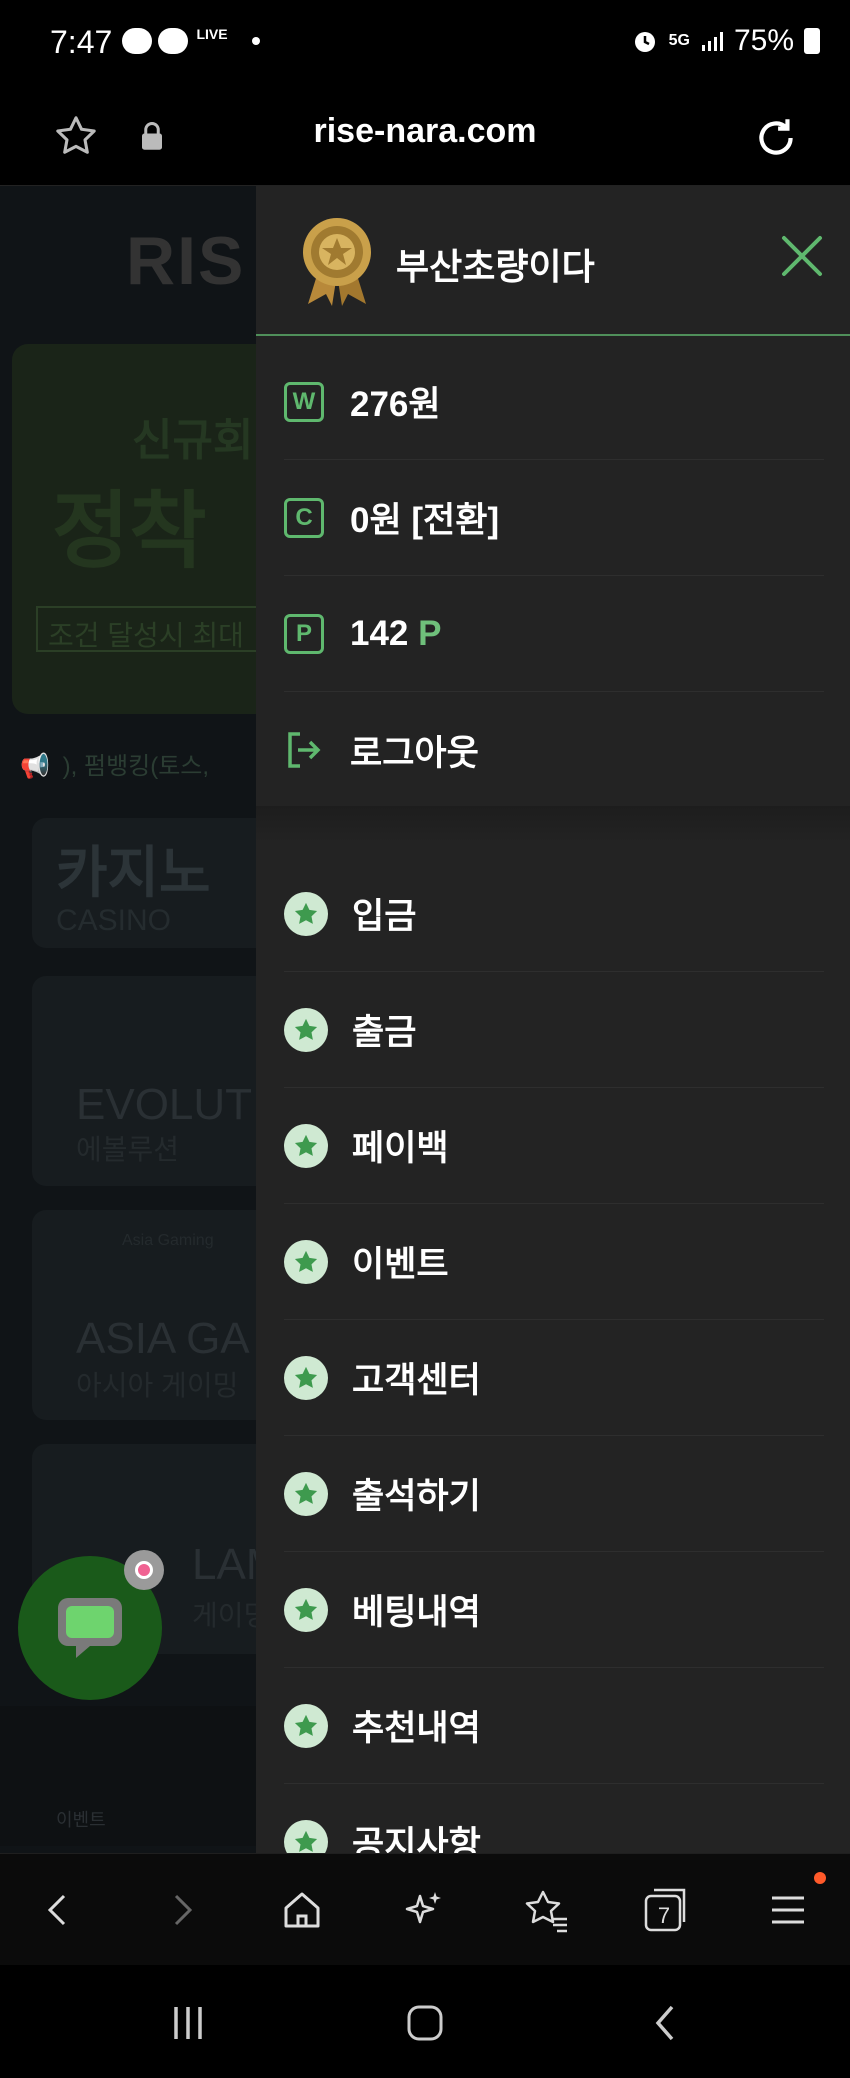 The width and height of the screenshot is (850, 2078). What do you see at coordinates (114, 920) in the screenshot?
I see `casino-sub: CASINO` at bounding box center [114, 920].